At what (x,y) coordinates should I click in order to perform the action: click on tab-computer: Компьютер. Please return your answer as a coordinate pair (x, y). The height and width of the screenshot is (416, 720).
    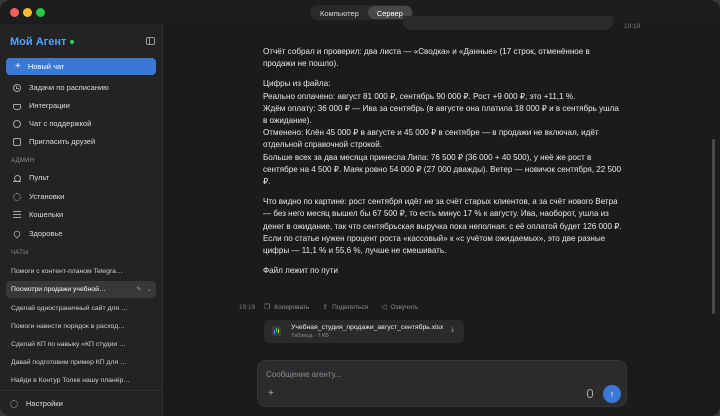
    Looking at the image, I should click on (339, 12).